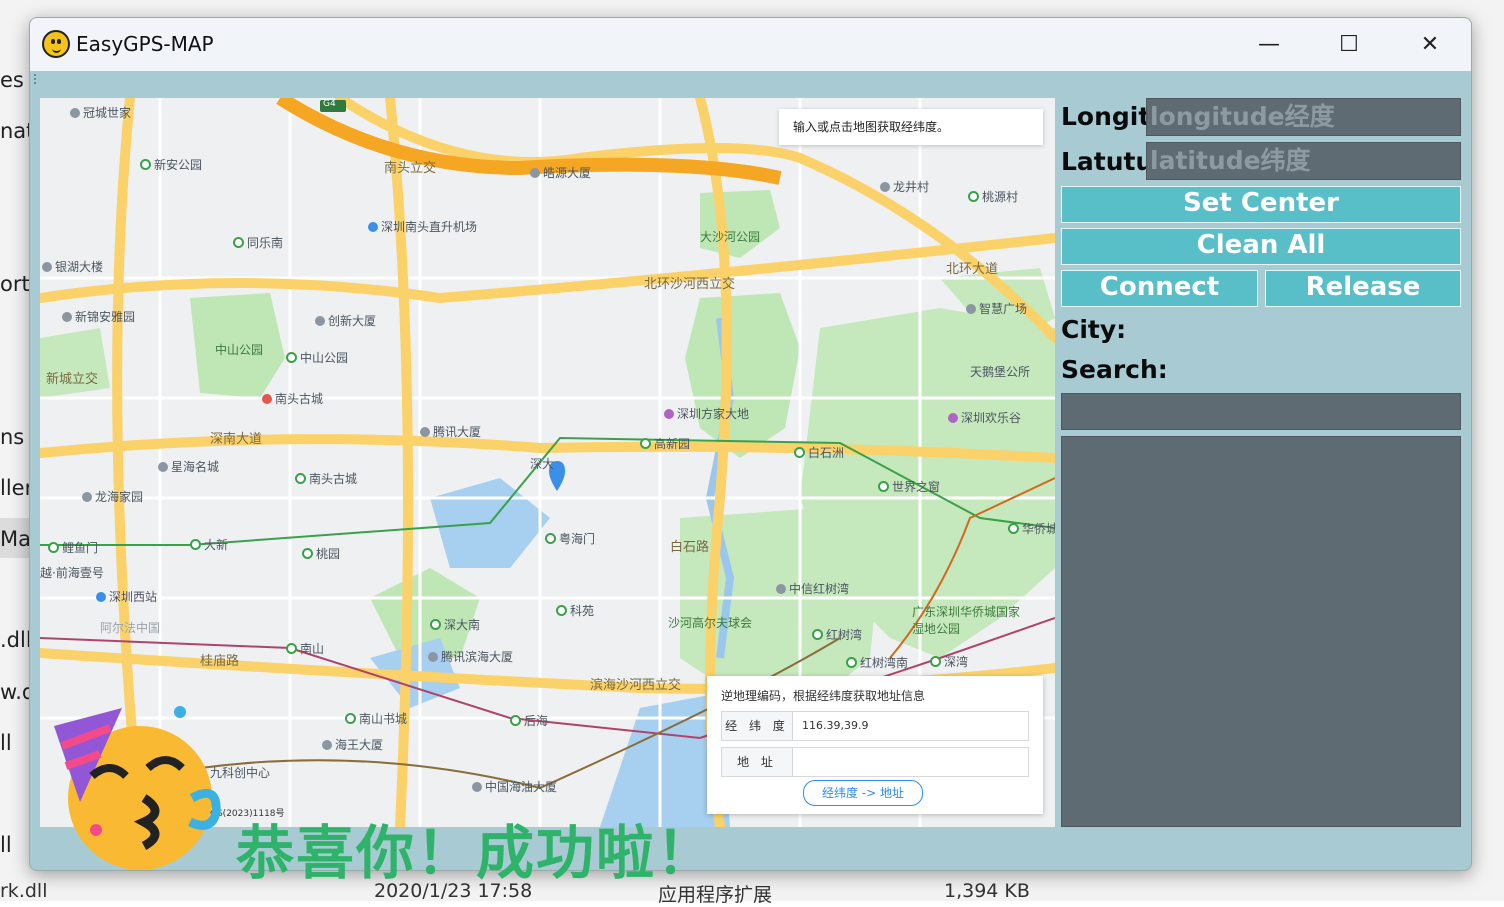  What do you see at coordinates (560, 172) in the screenshot?
I see `map-poi-label: 皓源大厦` at bounding box center [560, 172].